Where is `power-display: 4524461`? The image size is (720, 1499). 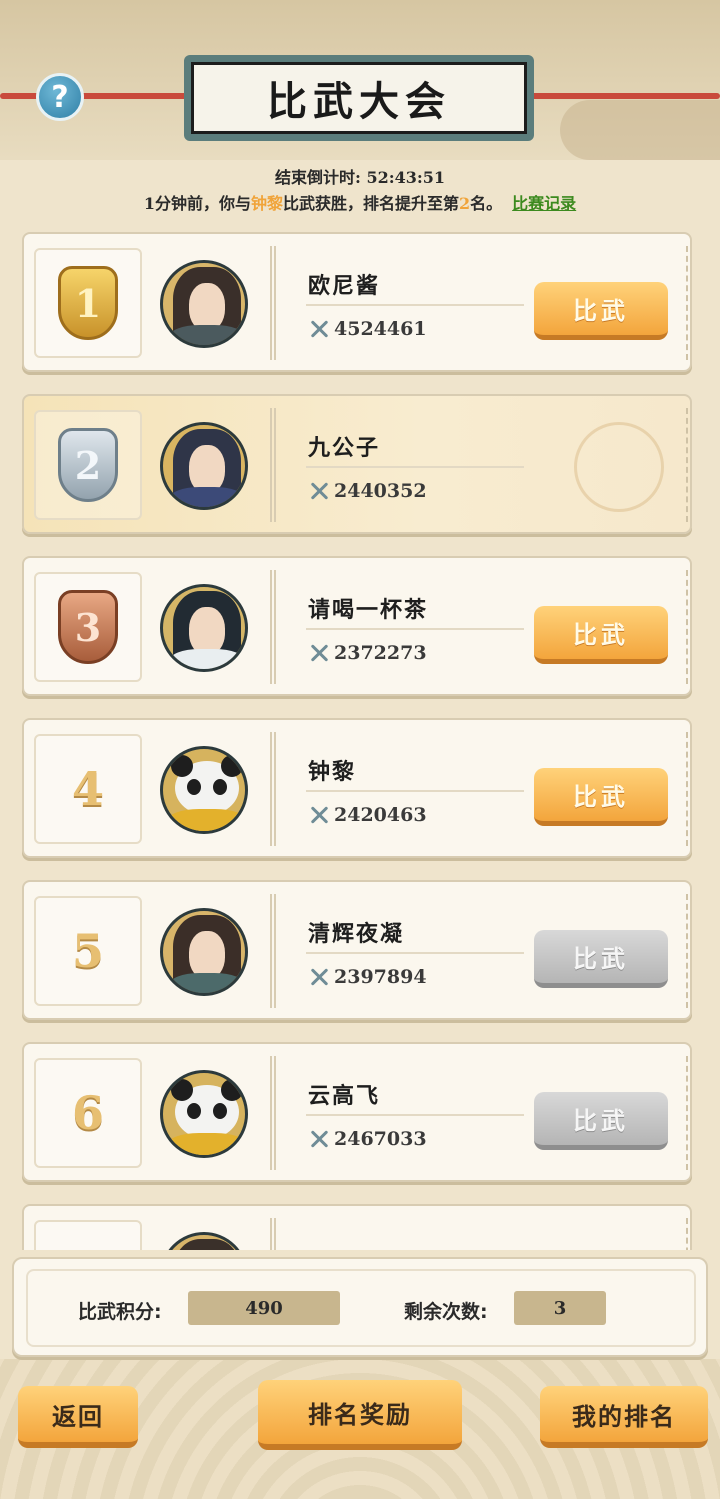 power-display: 4524461 is located at coordinates (367, 329).